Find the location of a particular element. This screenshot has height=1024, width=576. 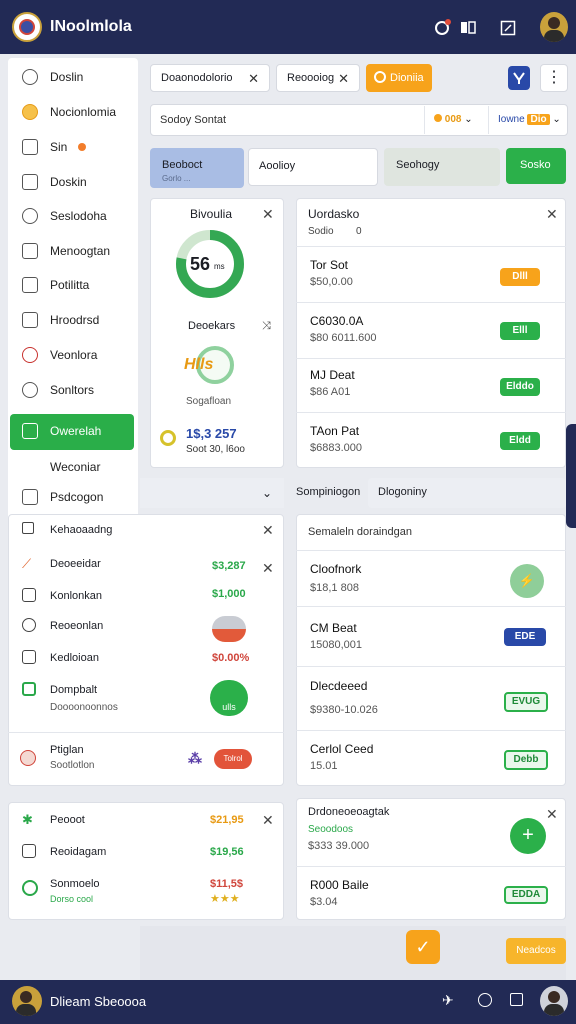

status-badge: Debb is located at coordinates (526, 760).